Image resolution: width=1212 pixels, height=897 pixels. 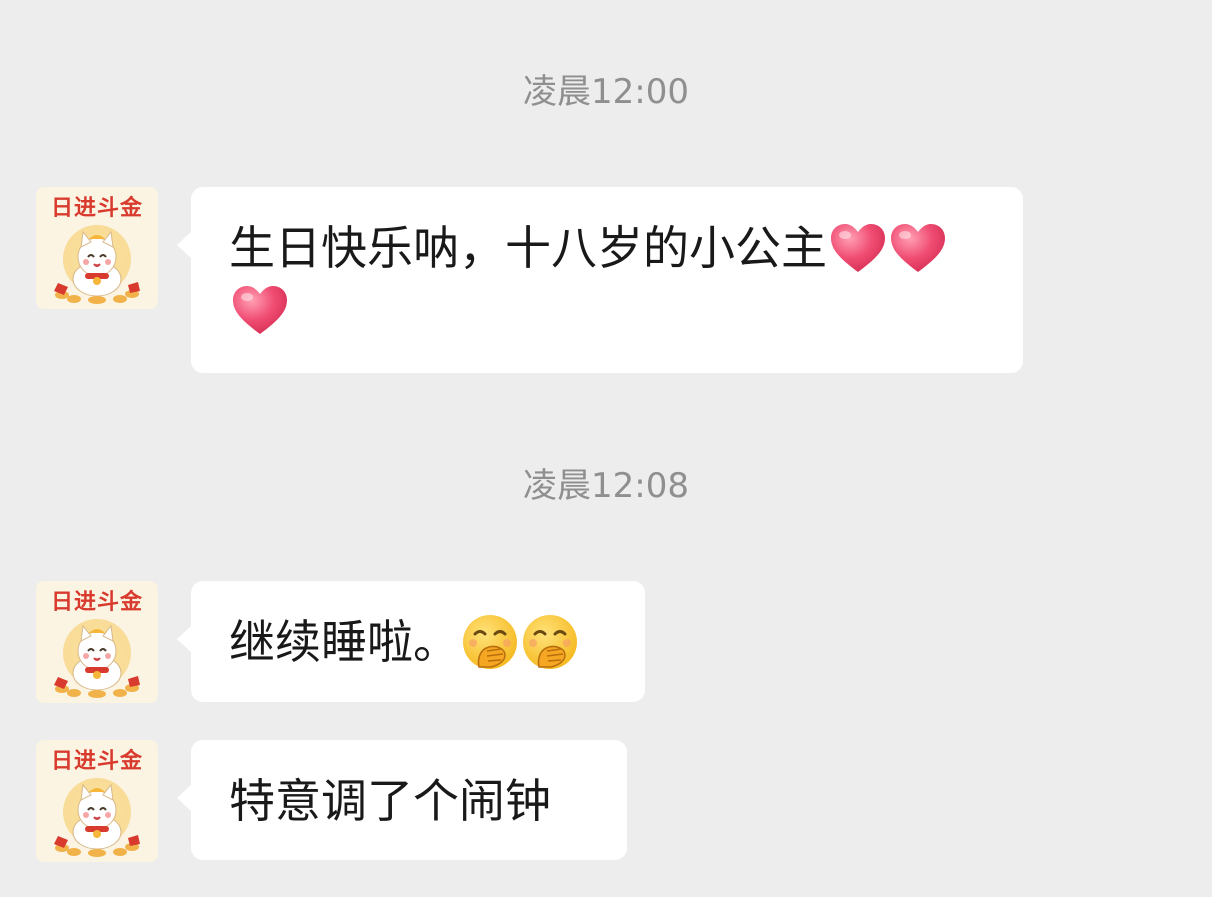 What do you see at coordinates (606, 486) in the screenshot?
I see `message-timestamp: 凌晨12:08` at bounding box center [606, 486].